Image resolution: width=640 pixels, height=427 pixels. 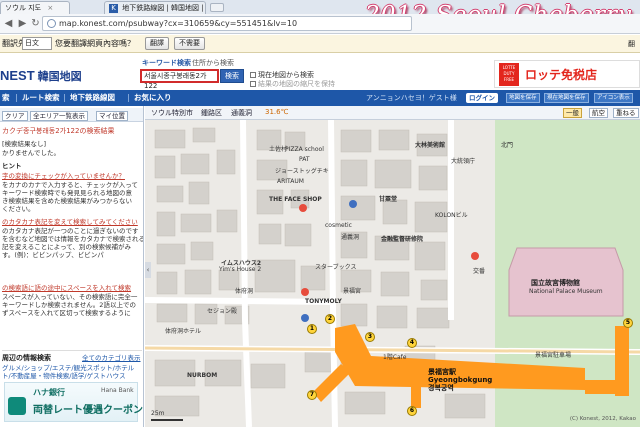 I want to click on browser-tab: ソウル 지도 ×, so click(x=35, y=7).